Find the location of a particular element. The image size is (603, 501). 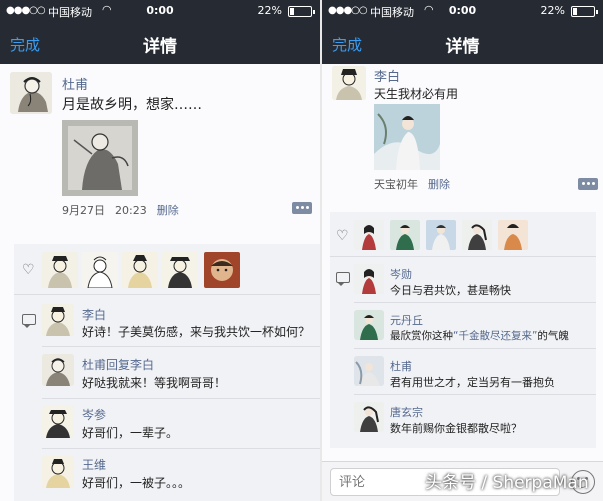

post-date: 9月27日 is located at coordinates (83, 210).